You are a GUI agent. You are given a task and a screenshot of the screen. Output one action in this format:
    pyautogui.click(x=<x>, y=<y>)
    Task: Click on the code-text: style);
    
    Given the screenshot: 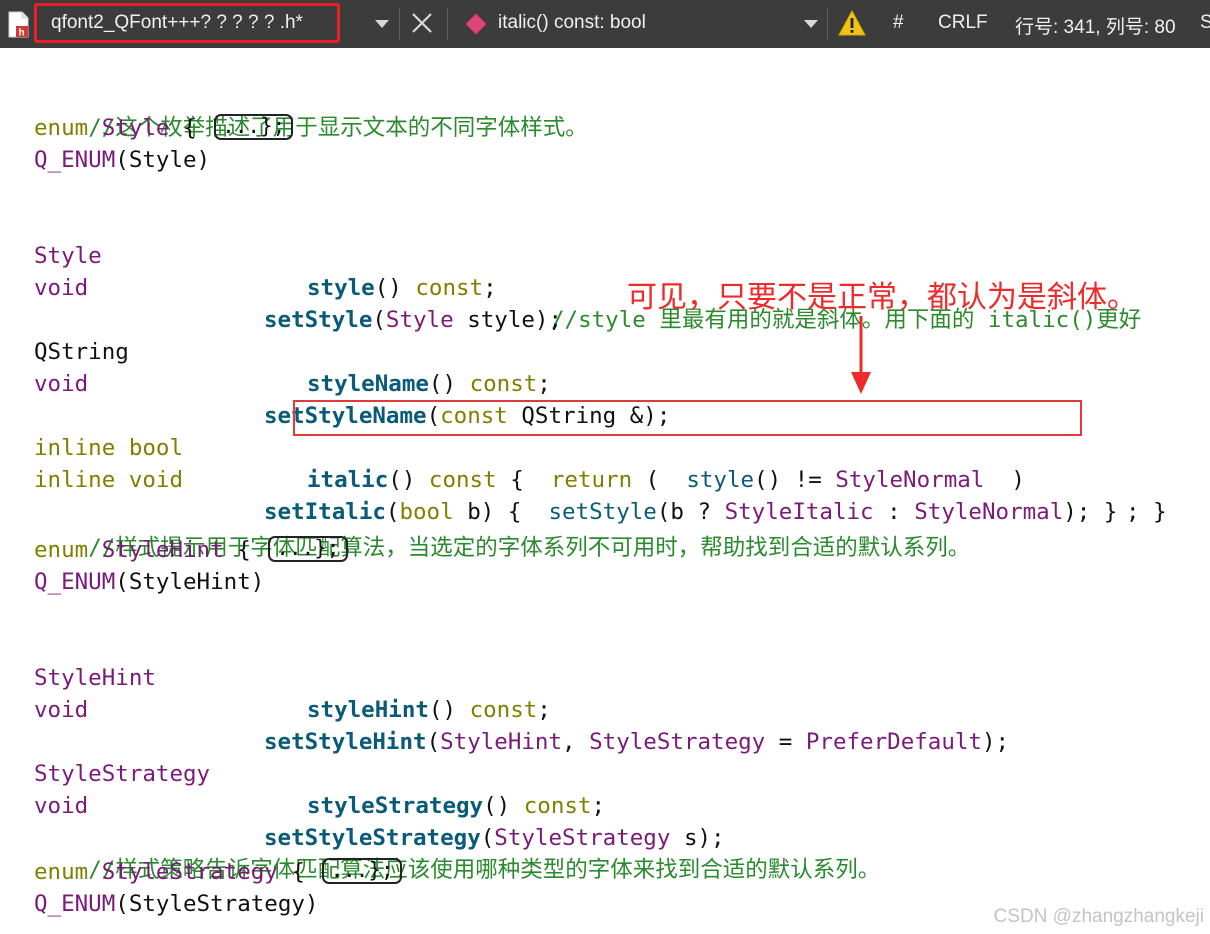 What is the action you would take?
    pyautogui.click(x=508, y=320)
    